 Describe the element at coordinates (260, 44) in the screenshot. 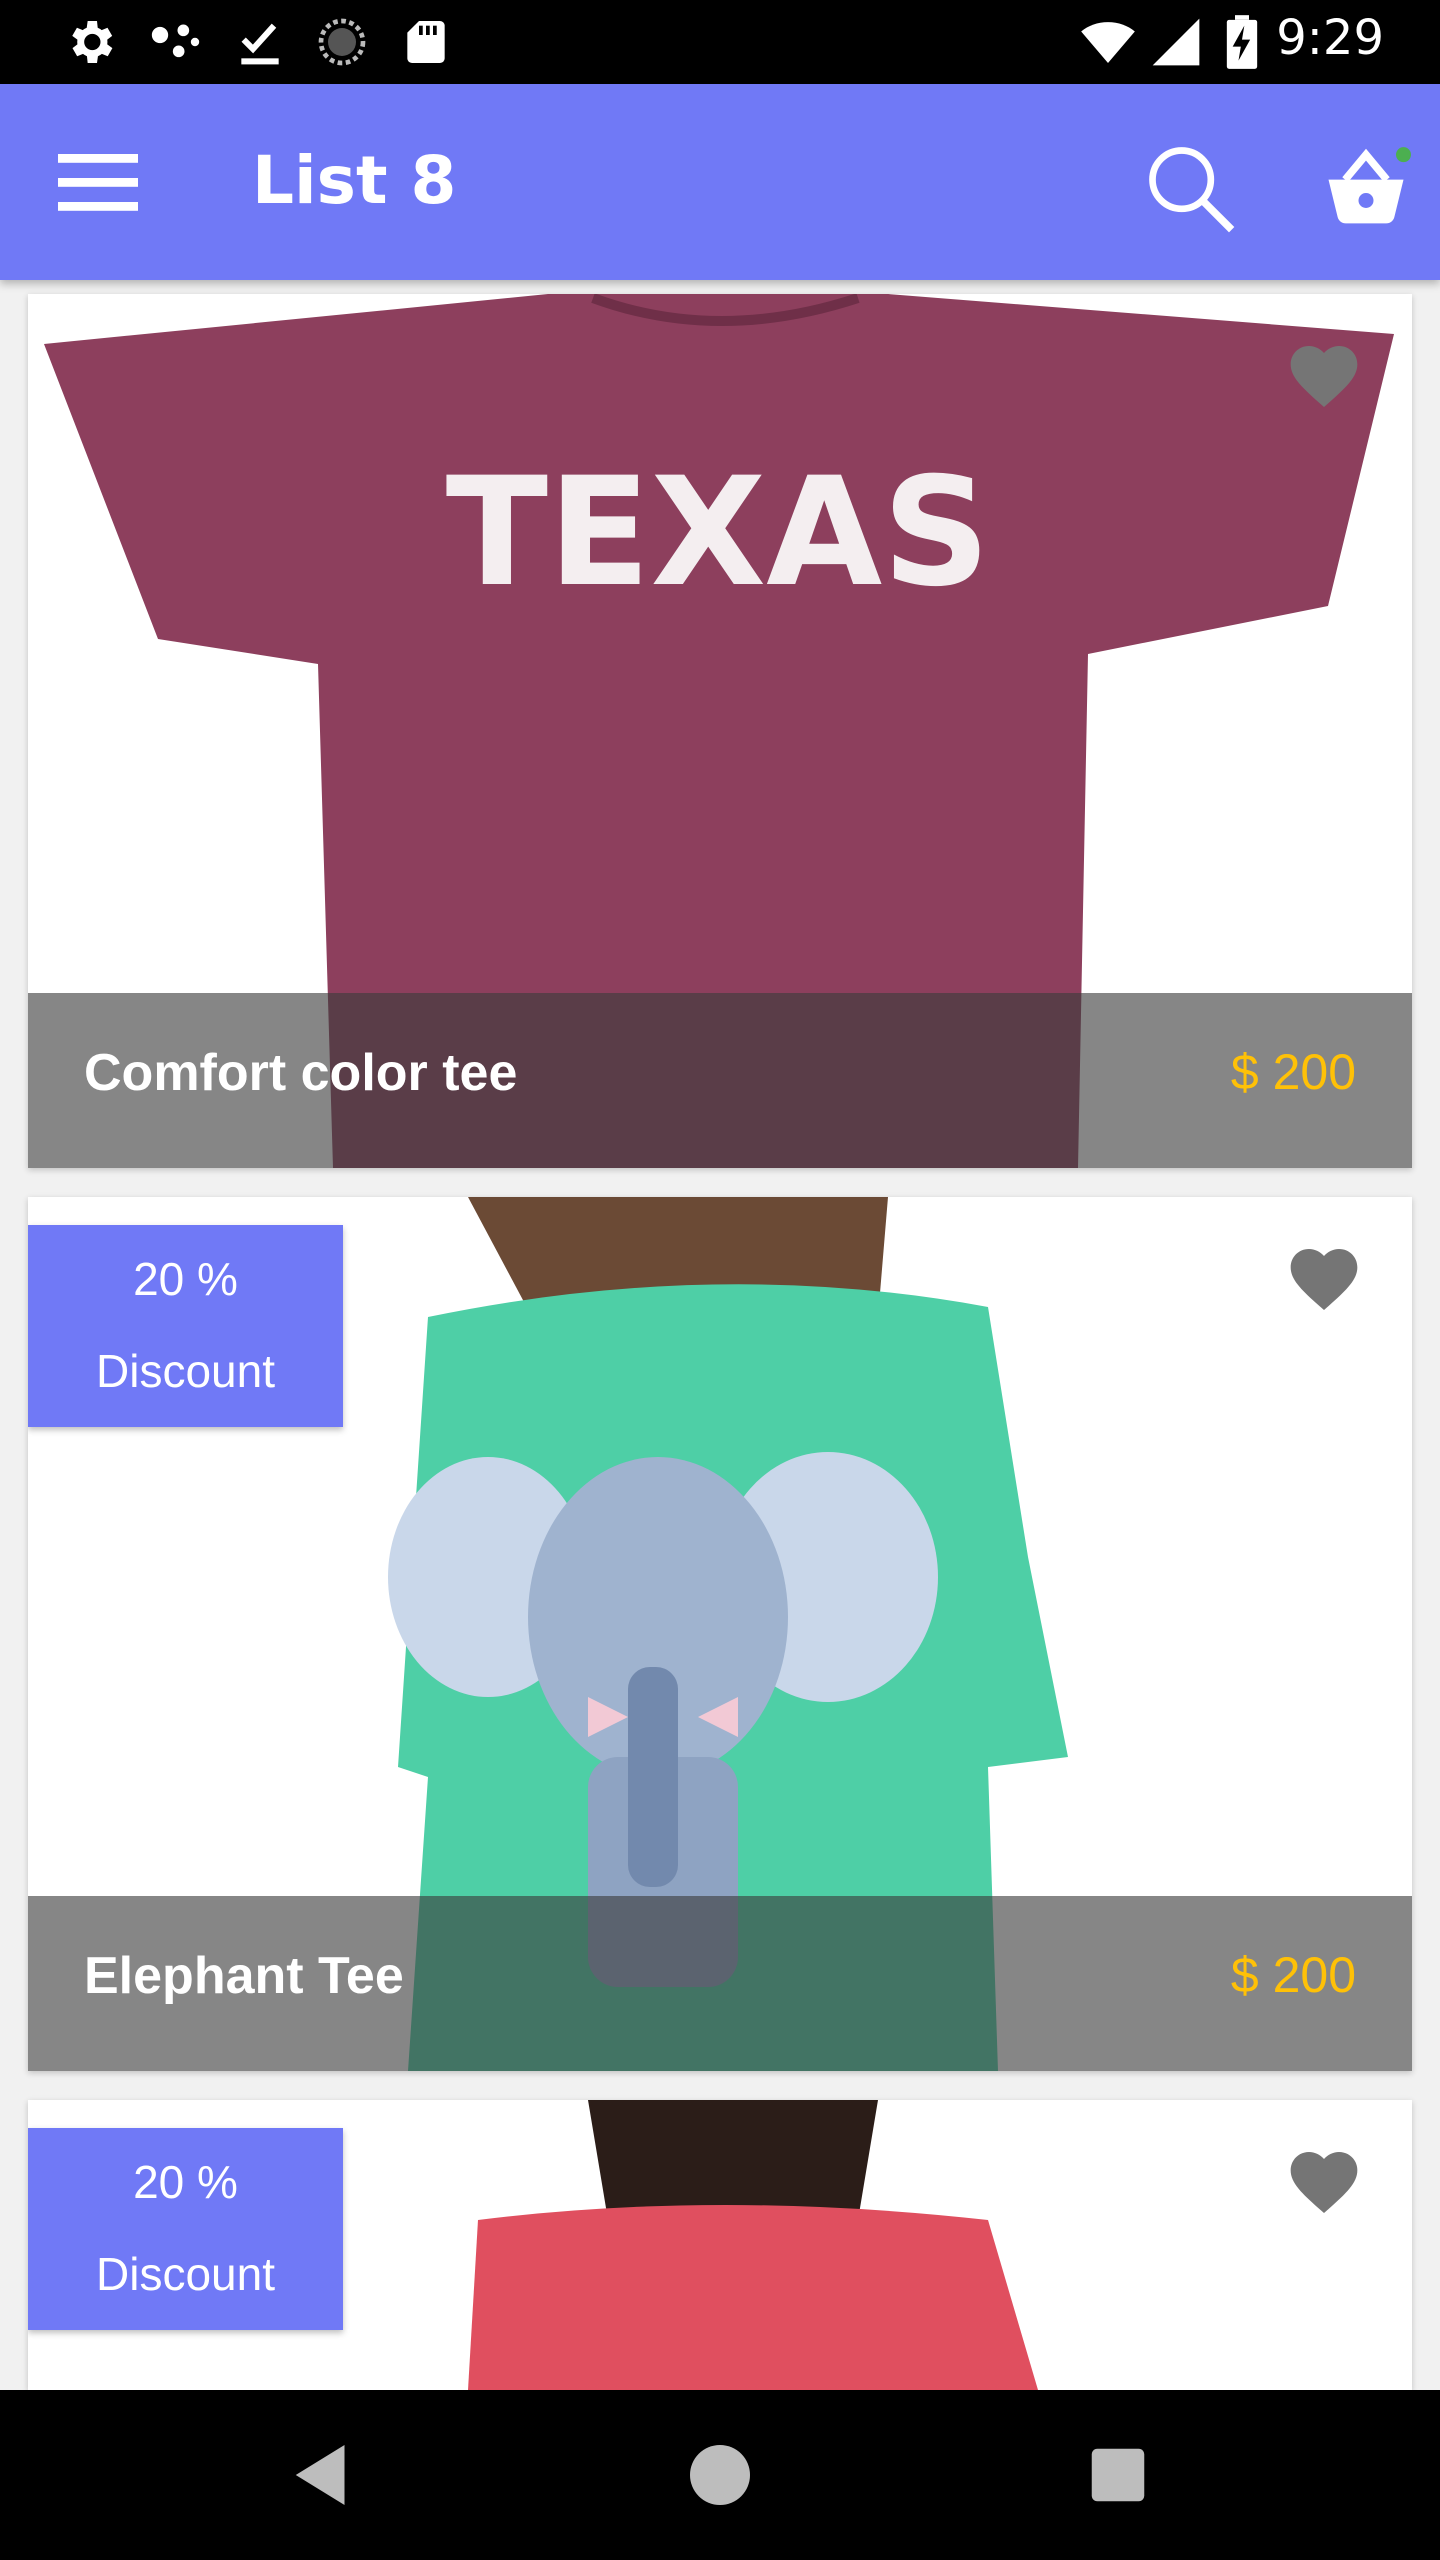

I see `download-done-icon` at that location.